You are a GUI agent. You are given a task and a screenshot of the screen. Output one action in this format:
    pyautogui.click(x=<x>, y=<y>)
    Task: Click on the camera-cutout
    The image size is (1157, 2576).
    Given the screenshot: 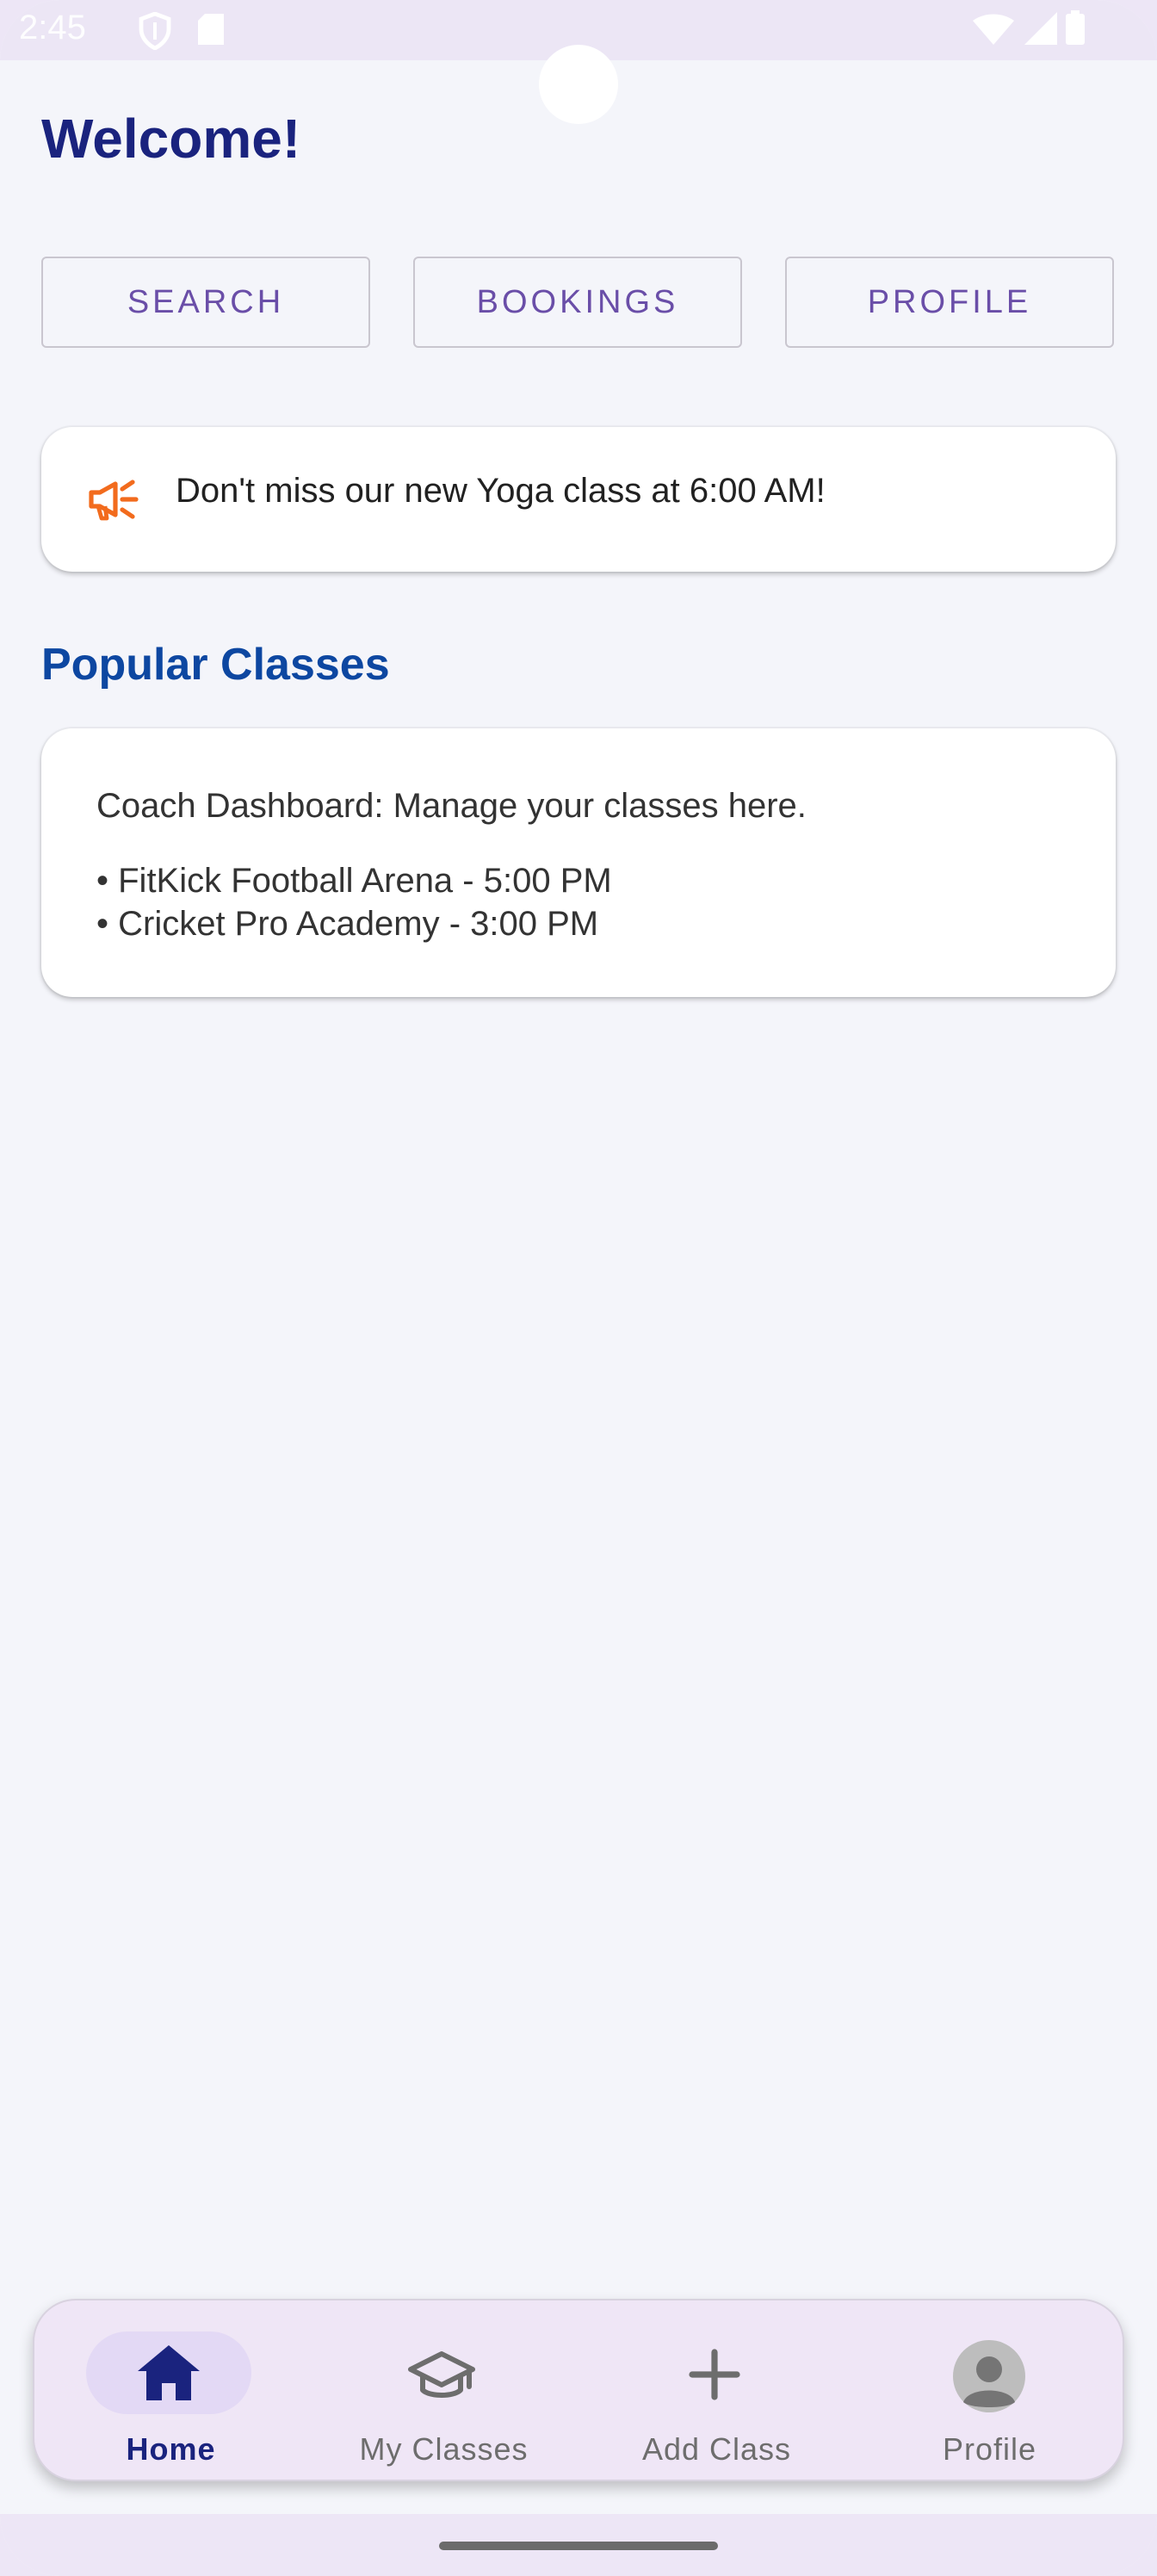 What is the action you would take?
    pyautogui.click(x=579, y=84)
    